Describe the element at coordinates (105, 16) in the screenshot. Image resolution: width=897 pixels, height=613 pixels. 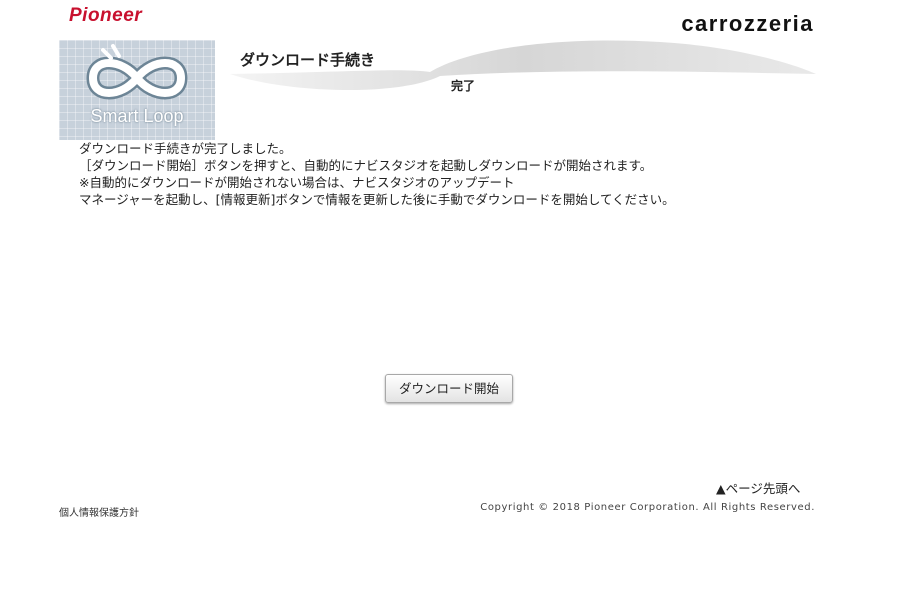
I see `pioneer-logo: Pioneer` at that location.